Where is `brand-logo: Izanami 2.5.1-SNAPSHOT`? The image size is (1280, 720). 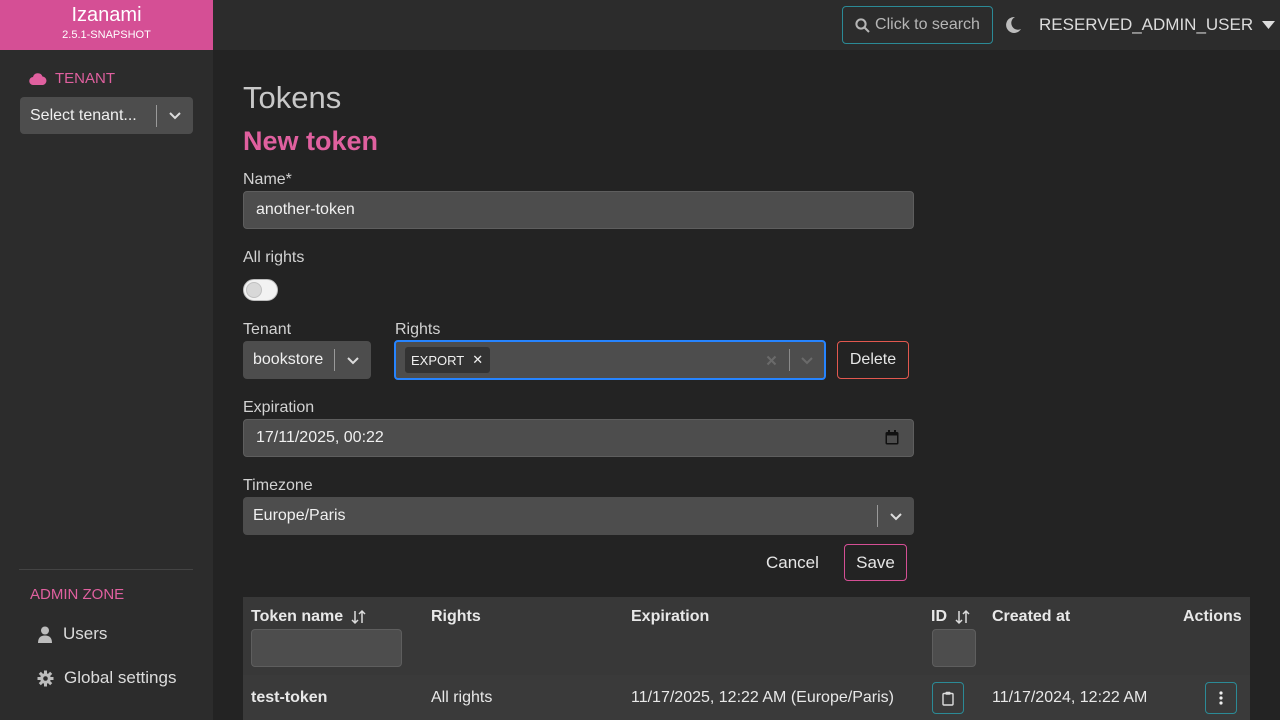
brand-logo: Izanami 2.5.1-SNAPSHOT is located at coordinates (106, 25).